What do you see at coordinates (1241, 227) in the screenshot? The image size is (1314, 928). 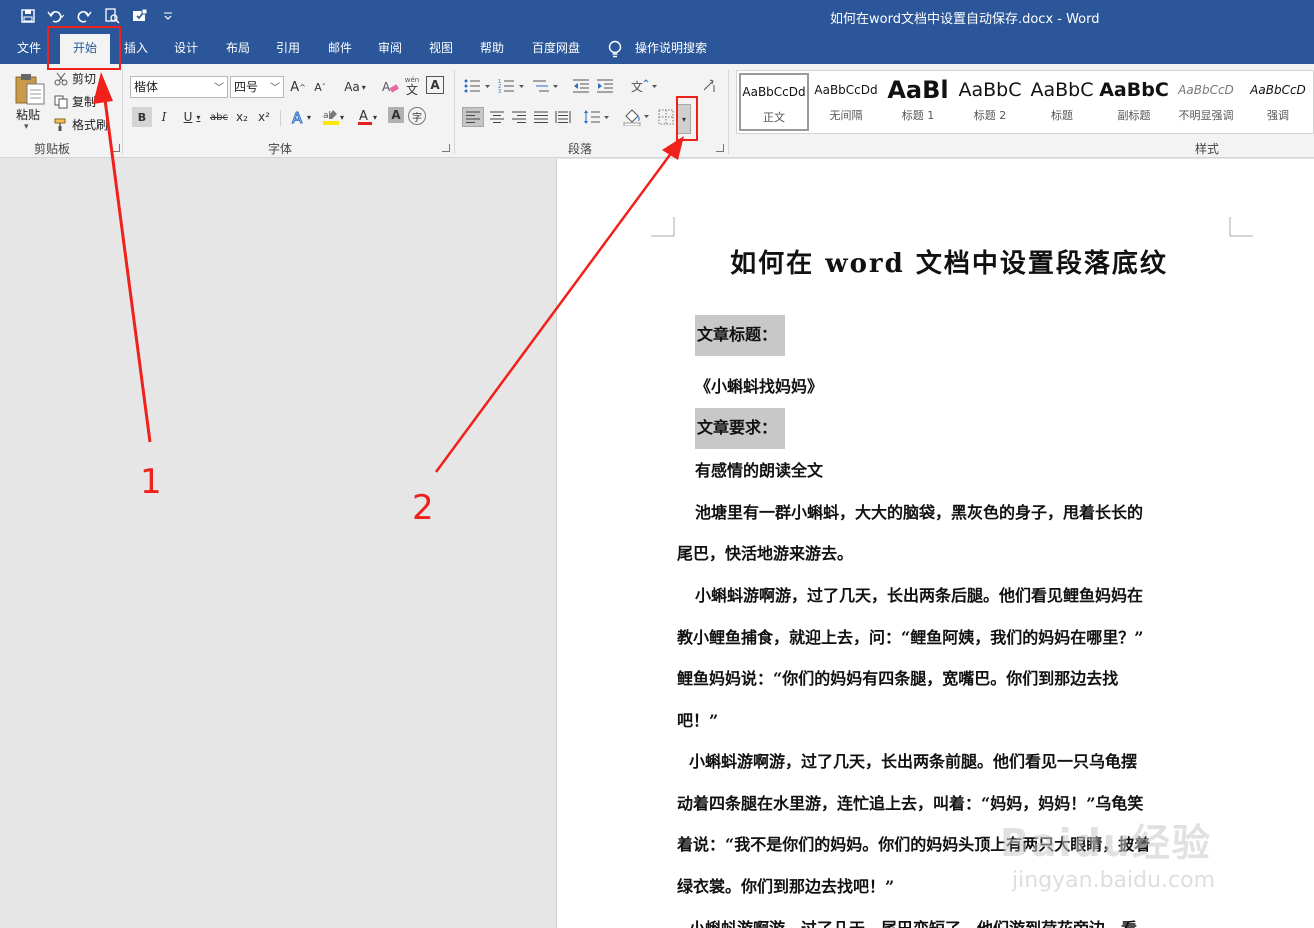 I see `crop-mark-right` at bounding box center [1241, 227].